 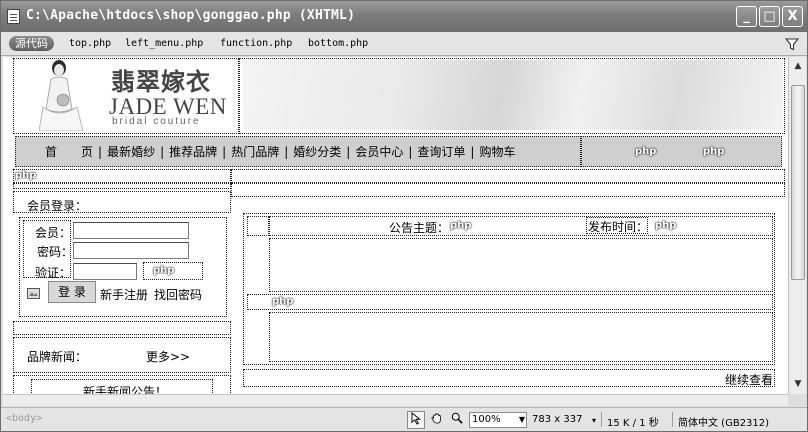 What do you see at coordinates (178, 294) in the screenshot?
I see `recover-password-link: 找回密码` at bounding box center [178, 294].